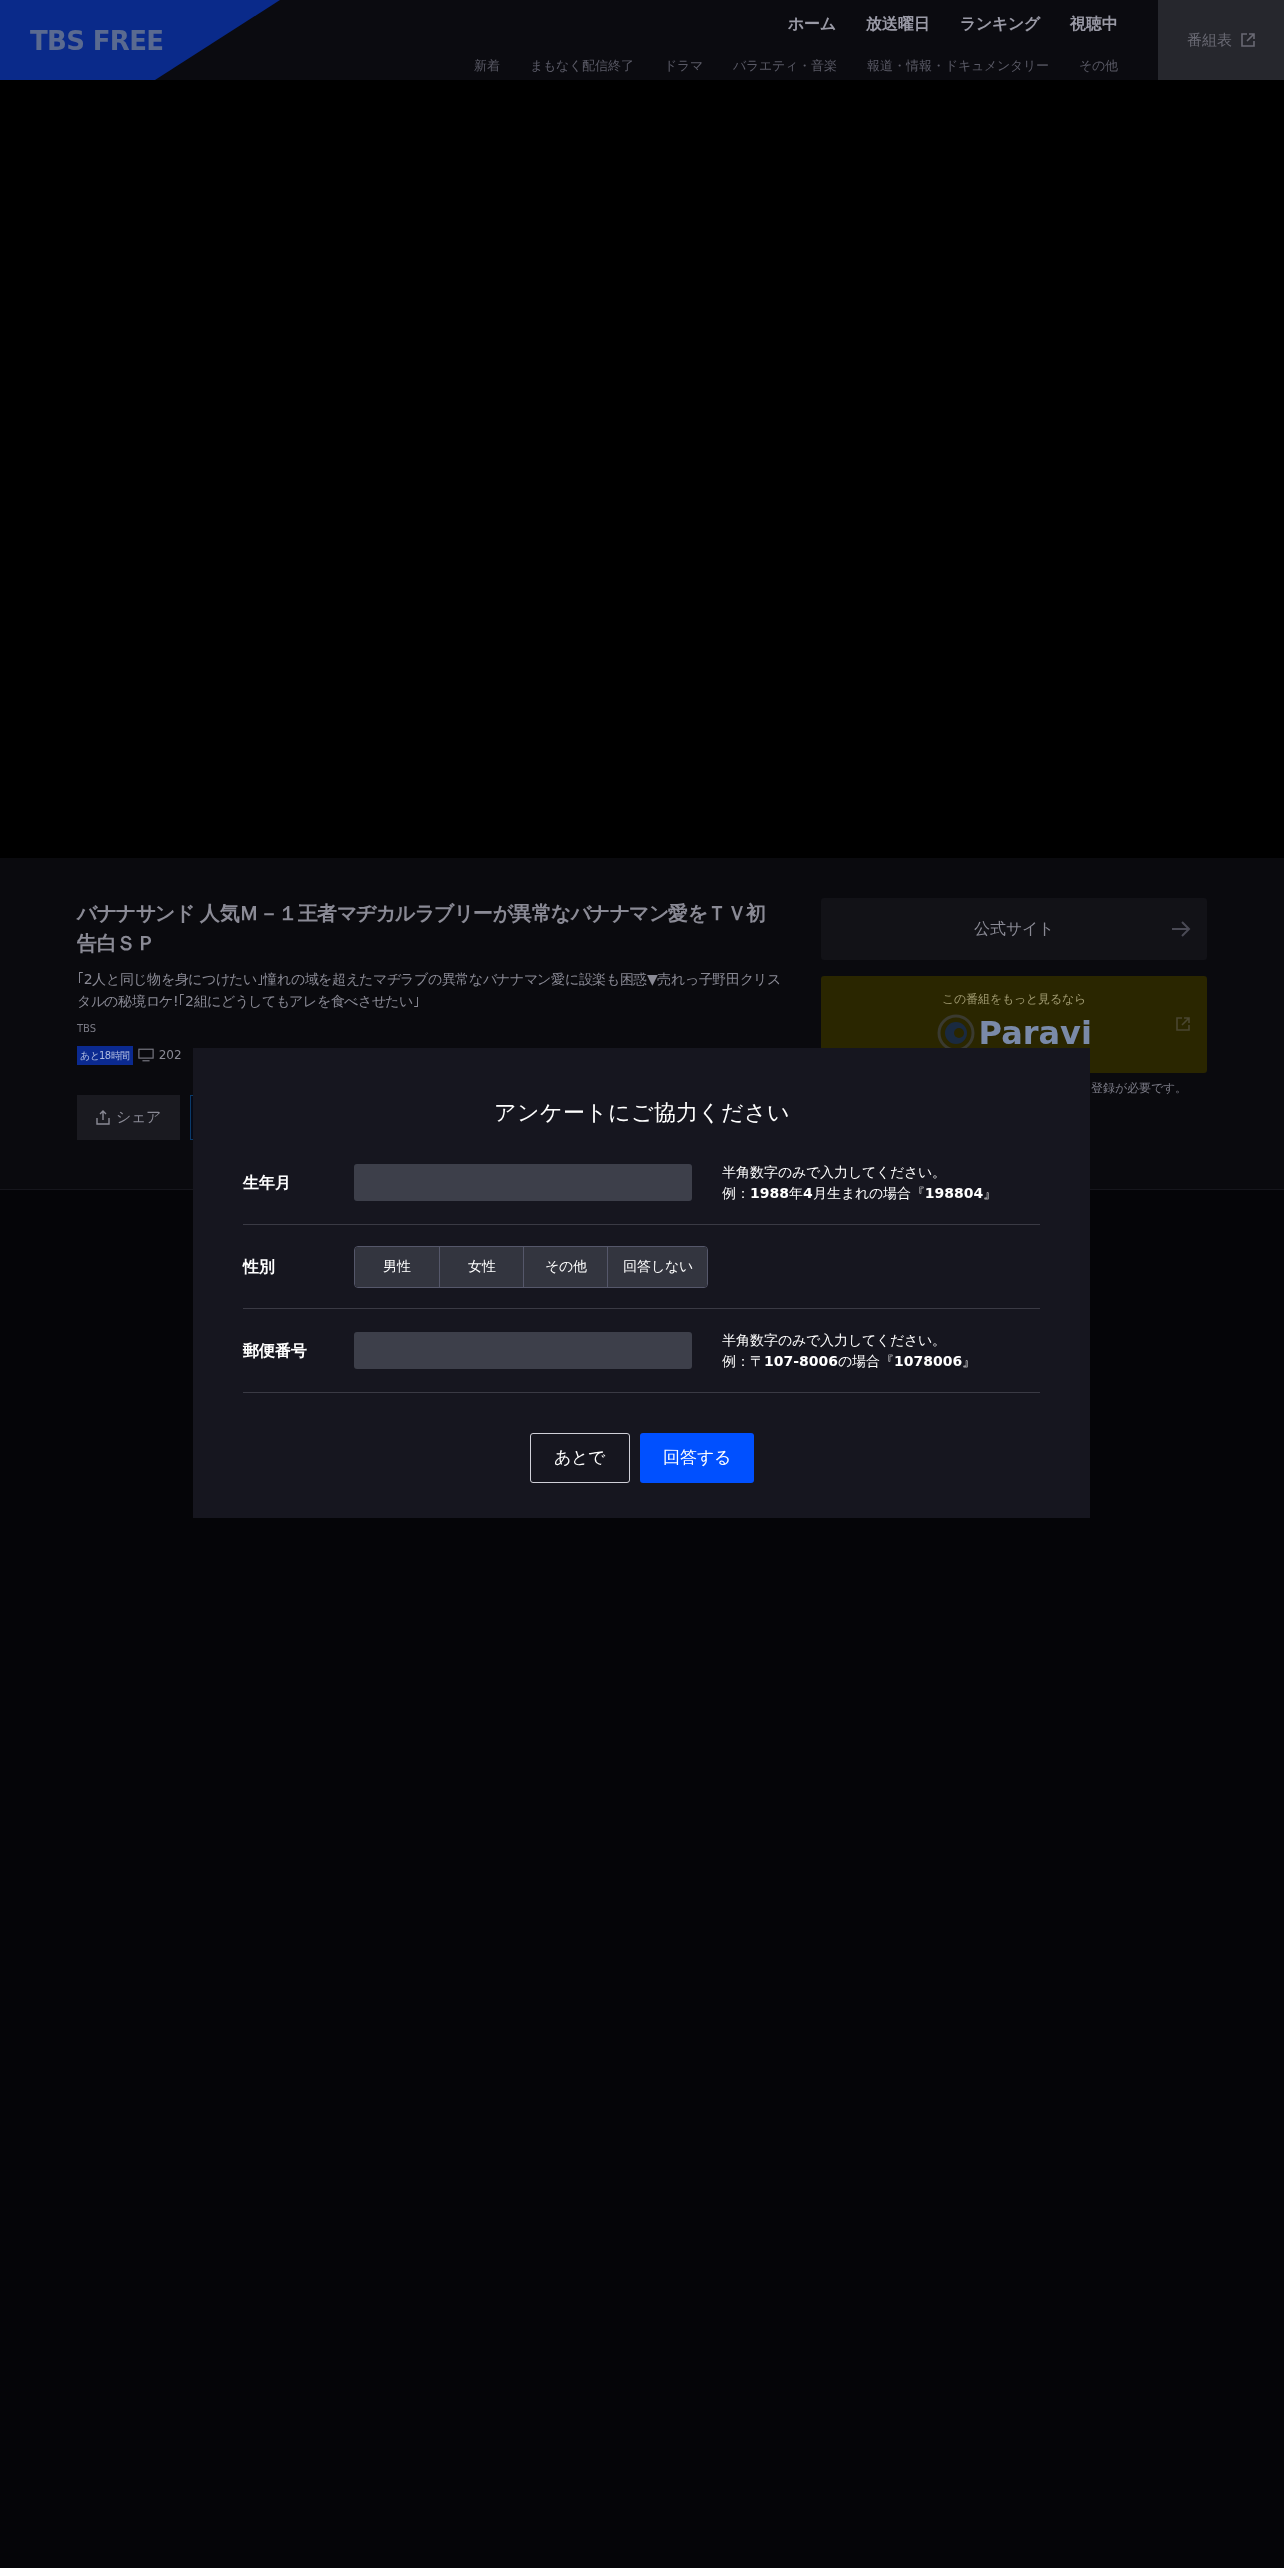 The image size is (1284, 2568). What do you see at coordinates (812, 24) in the screenshot?
I see `nav-link: ホーム` at bounding box center [812, 24].